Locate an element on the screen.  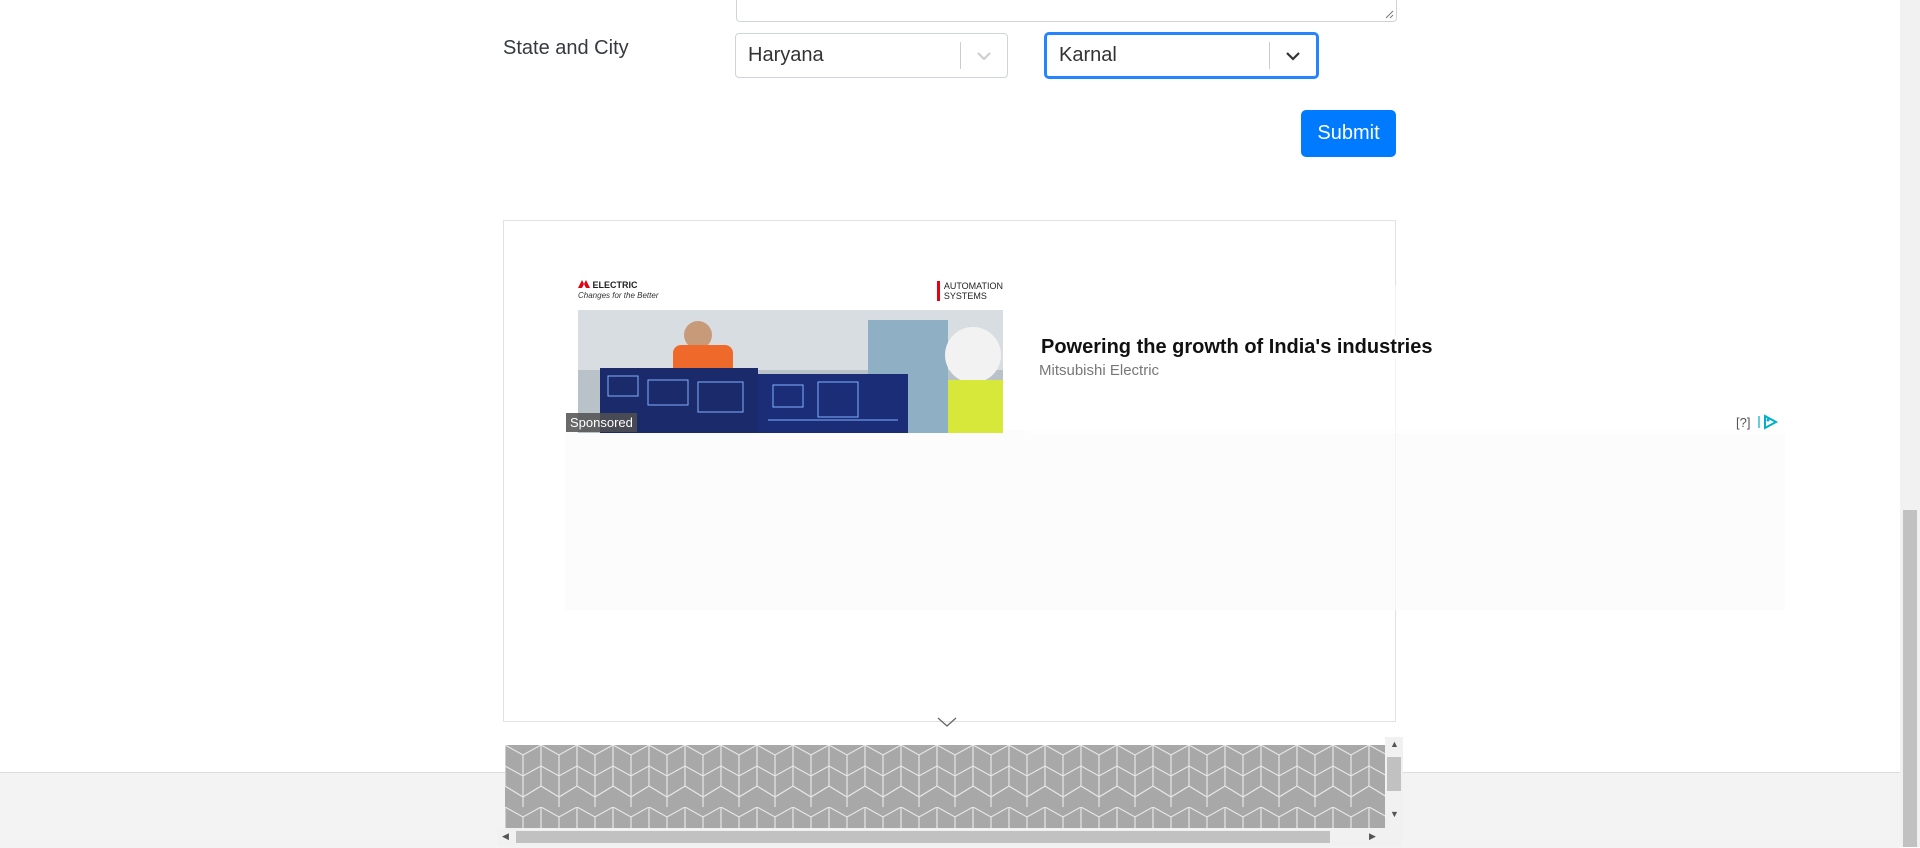
state-city-label: State and City is located at coordinates (566, 48).